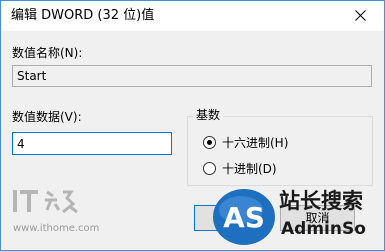 The image size is (385, 251). Describe the element at coordinates (56, 228) in the screenshot. I see `ithome-watermark-url: www.ithome.com` at that location.